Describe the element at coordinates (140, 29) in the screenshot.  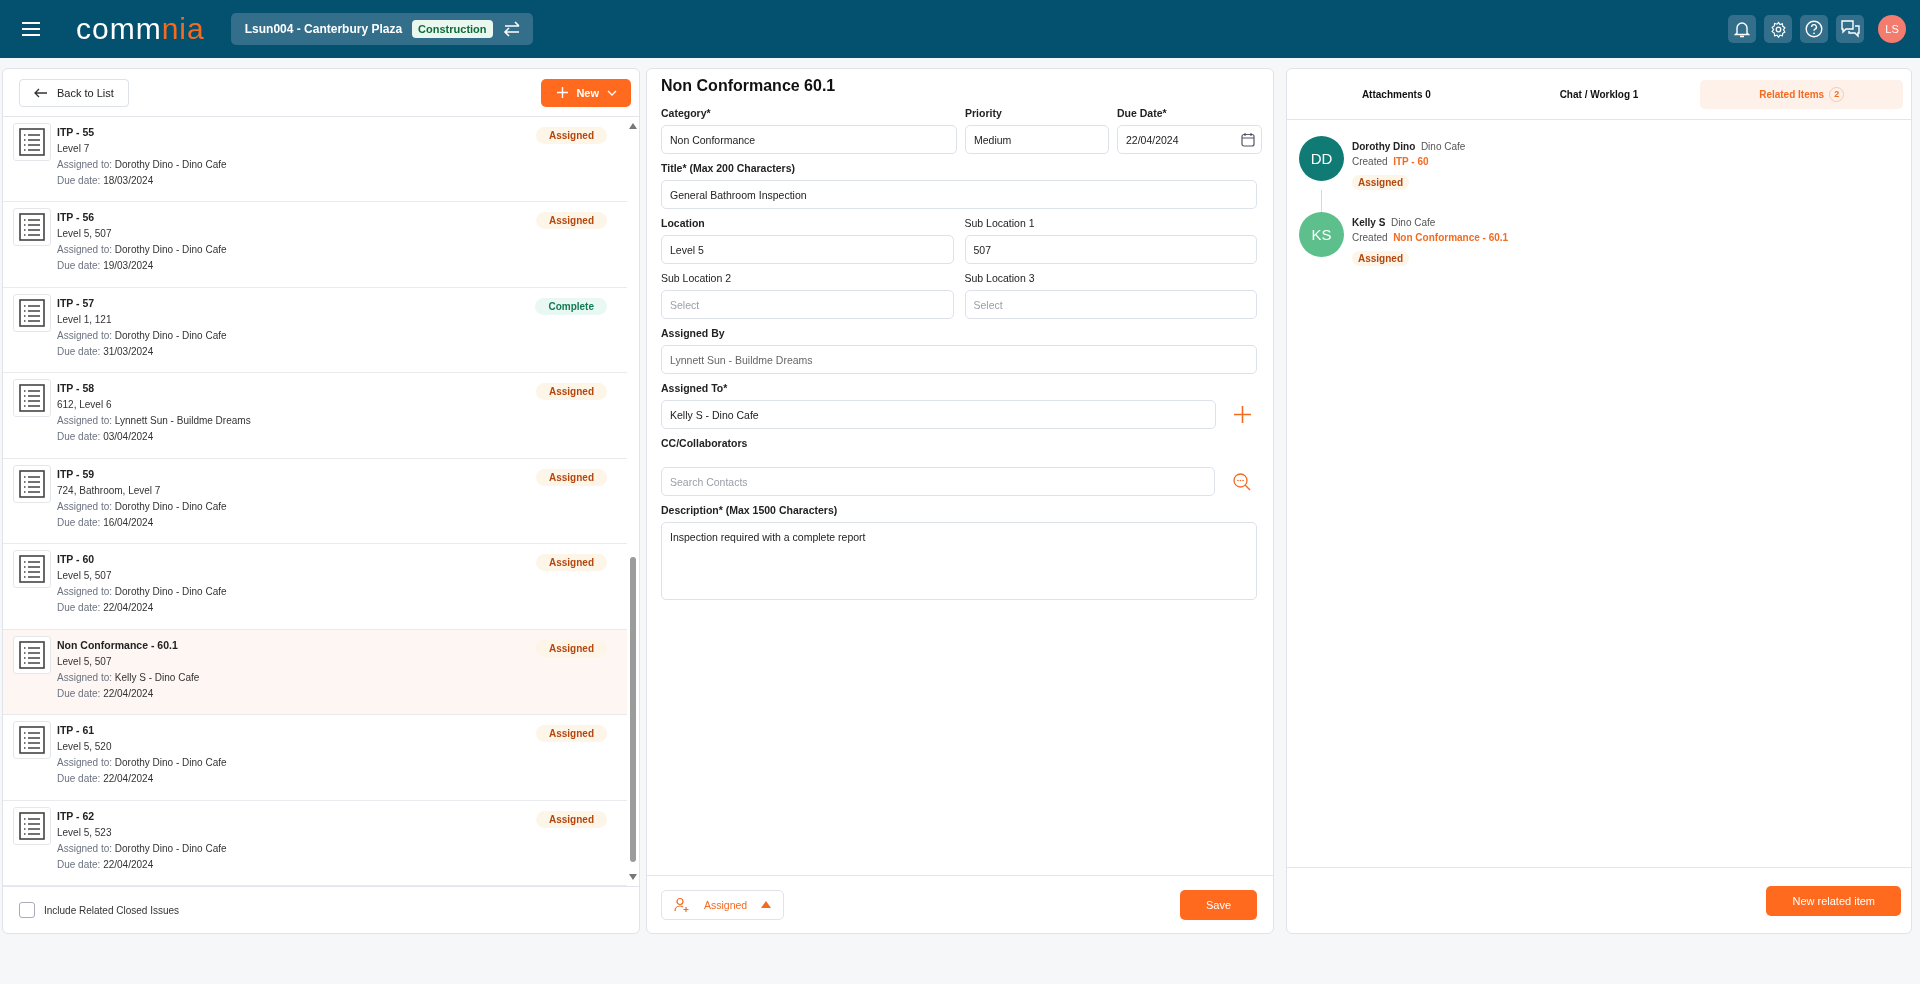
I see `logo: commnia` at that location.